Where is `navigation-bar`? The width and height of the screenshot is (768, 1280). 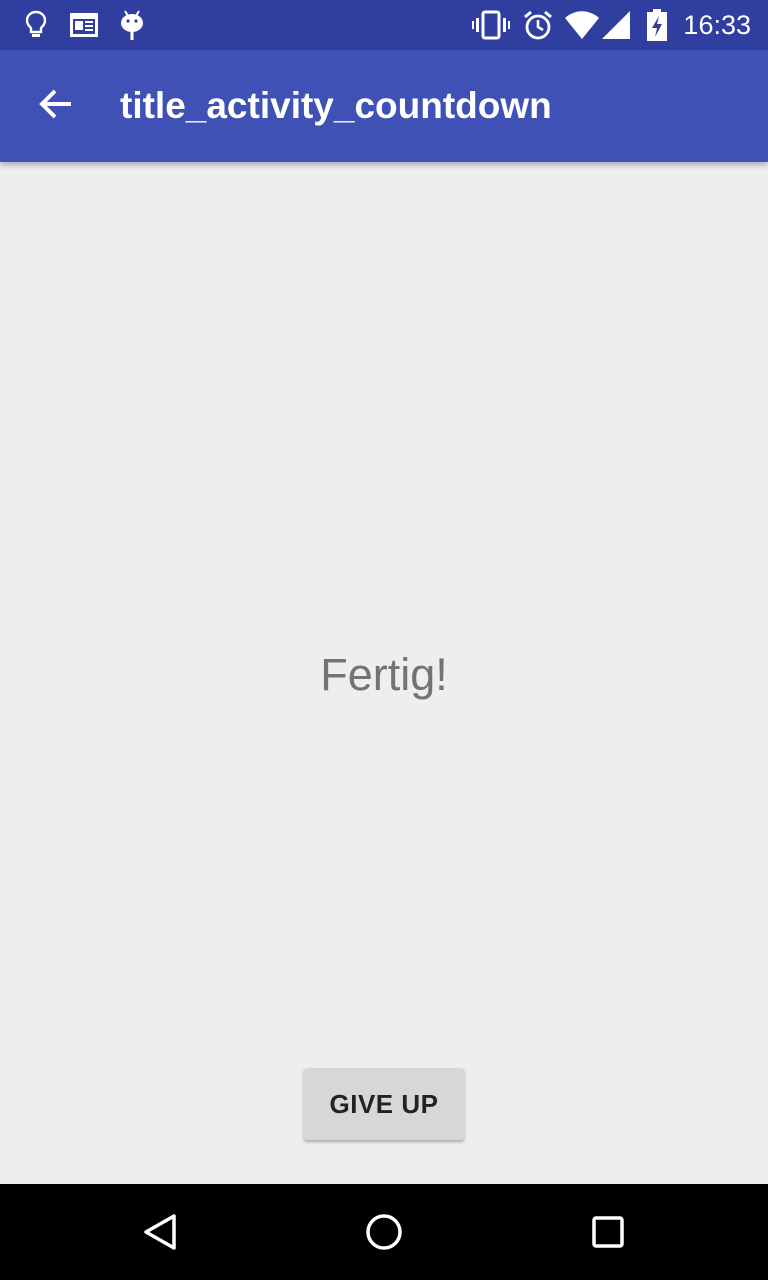 navigation-bar is located at coordinates (384, 1232).